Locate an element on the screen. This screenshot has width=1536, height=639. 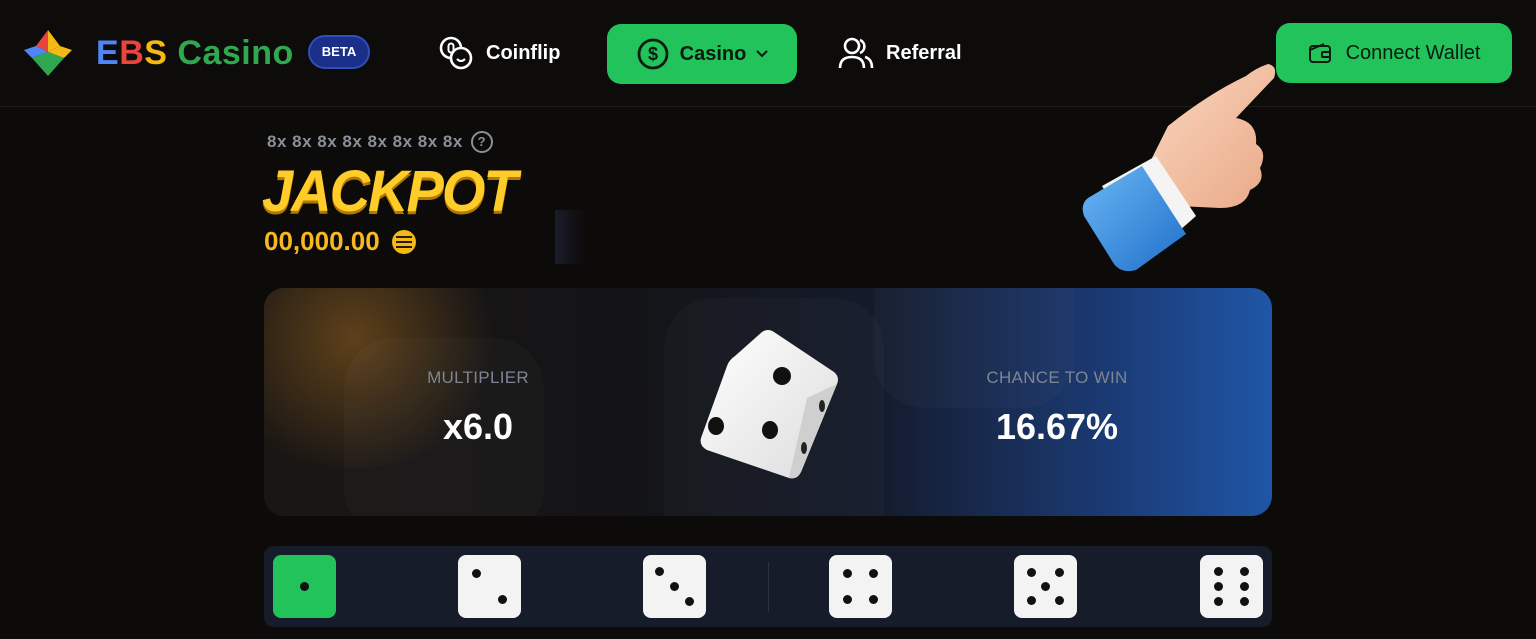
chance-value: 16.67% is located at coordinates (1057, 426).